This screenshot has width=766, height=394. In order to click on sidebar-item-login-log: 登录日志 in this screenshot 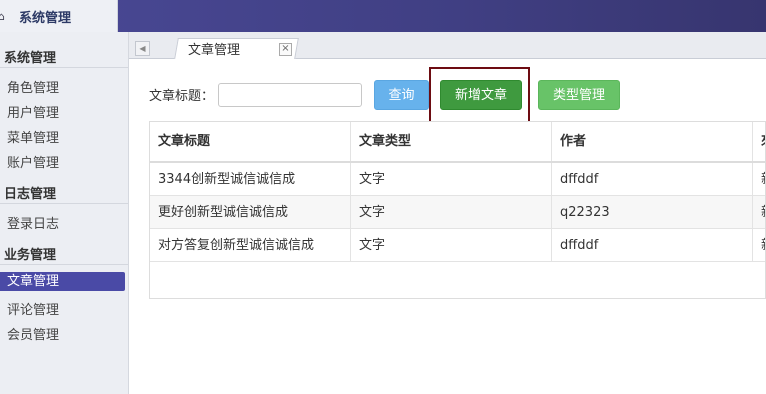, I will do `click(33, 222)`.